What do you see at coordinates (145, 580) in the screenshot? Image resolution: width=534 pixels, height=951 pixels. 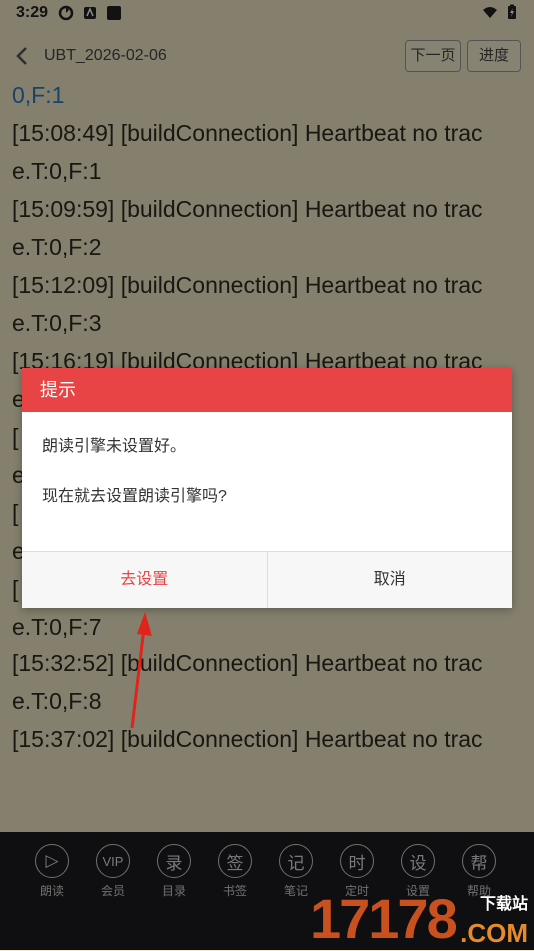 I see `go-settings-button: 去设置` at bounding box center [145, 580].